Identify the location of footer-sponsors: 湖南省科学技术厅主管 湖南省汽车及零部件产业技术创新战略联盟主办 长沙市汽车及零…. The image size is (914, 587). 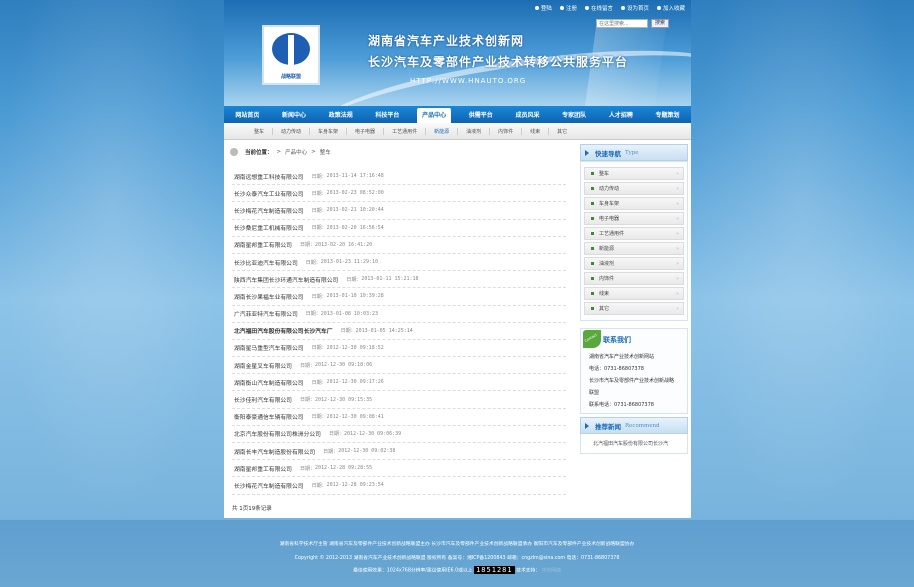
(457, 544).